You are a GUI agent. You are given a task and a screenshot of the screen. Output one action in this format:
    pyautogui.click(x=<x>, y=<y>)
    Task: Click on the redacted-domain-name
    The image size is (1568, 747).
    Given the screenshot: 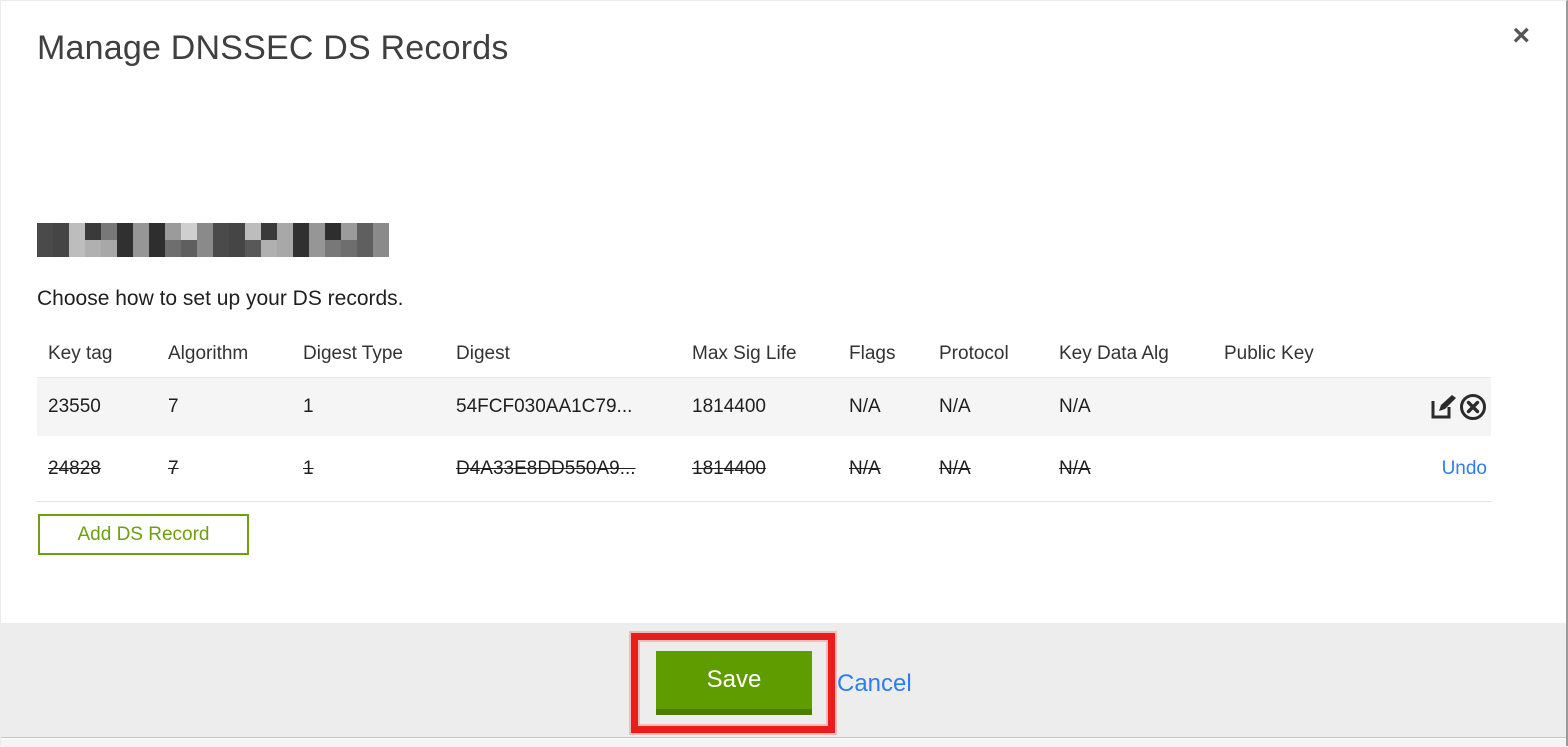 What is the action you would take?
    pyautogui.click(x=213, y=240)
    